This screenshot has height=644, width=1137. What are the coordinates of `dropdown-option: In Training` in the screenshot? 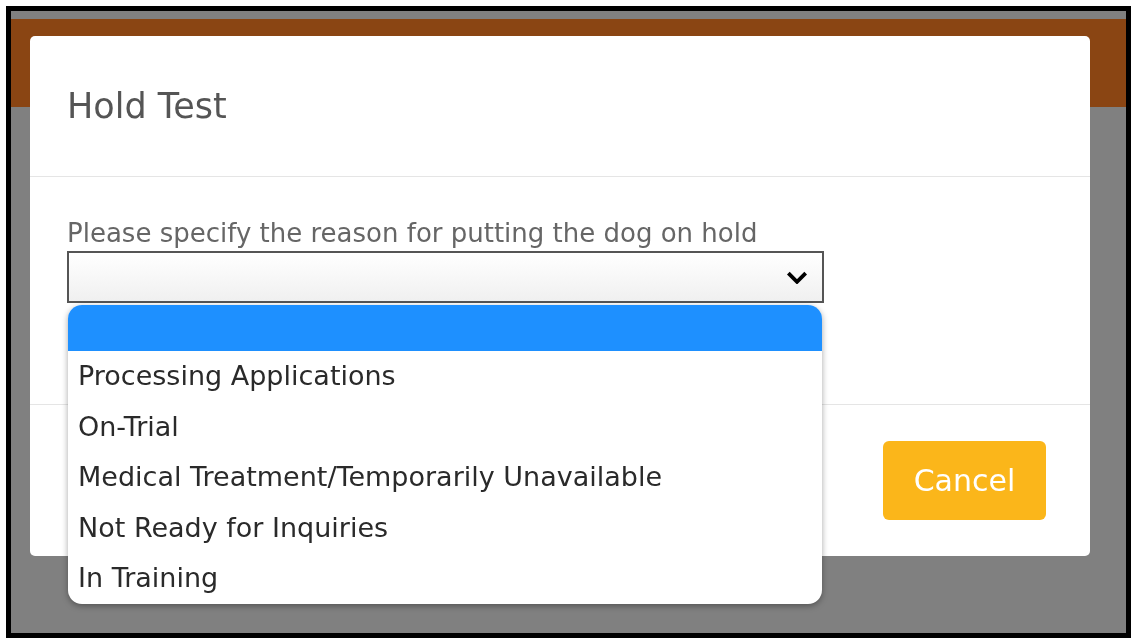 It's located at (445, 578).